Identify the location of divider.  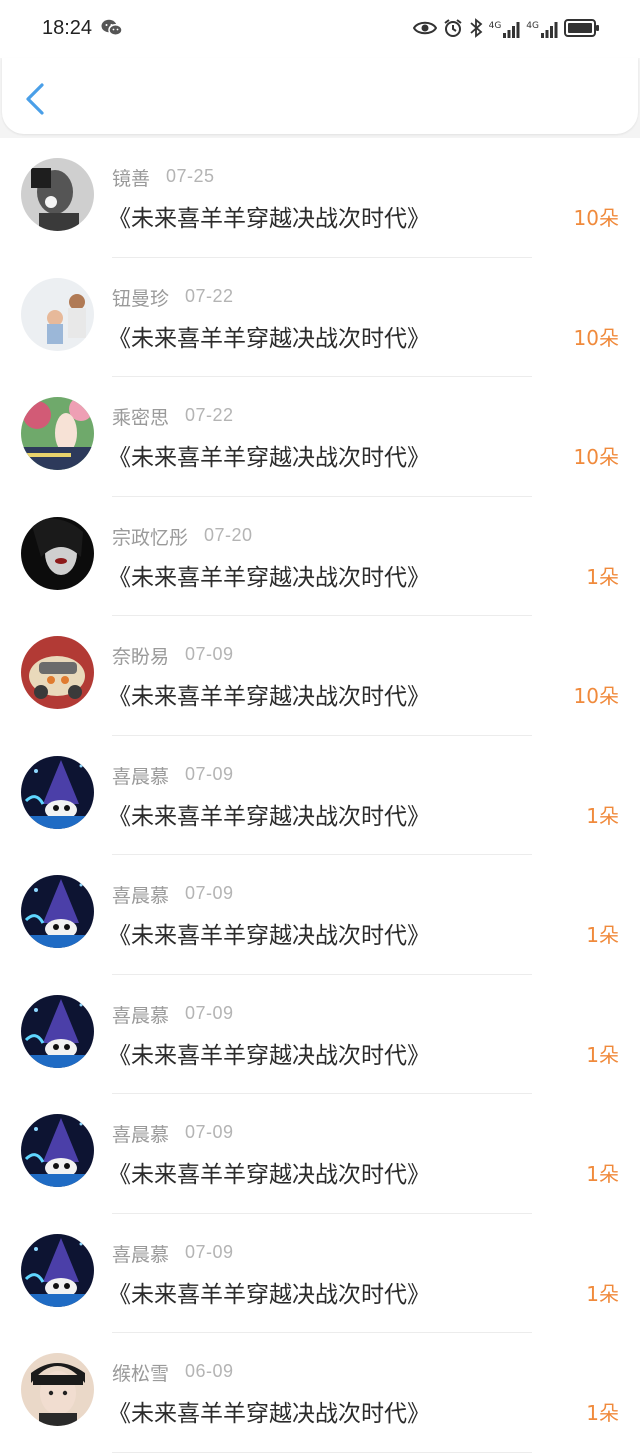
(322, 1452).